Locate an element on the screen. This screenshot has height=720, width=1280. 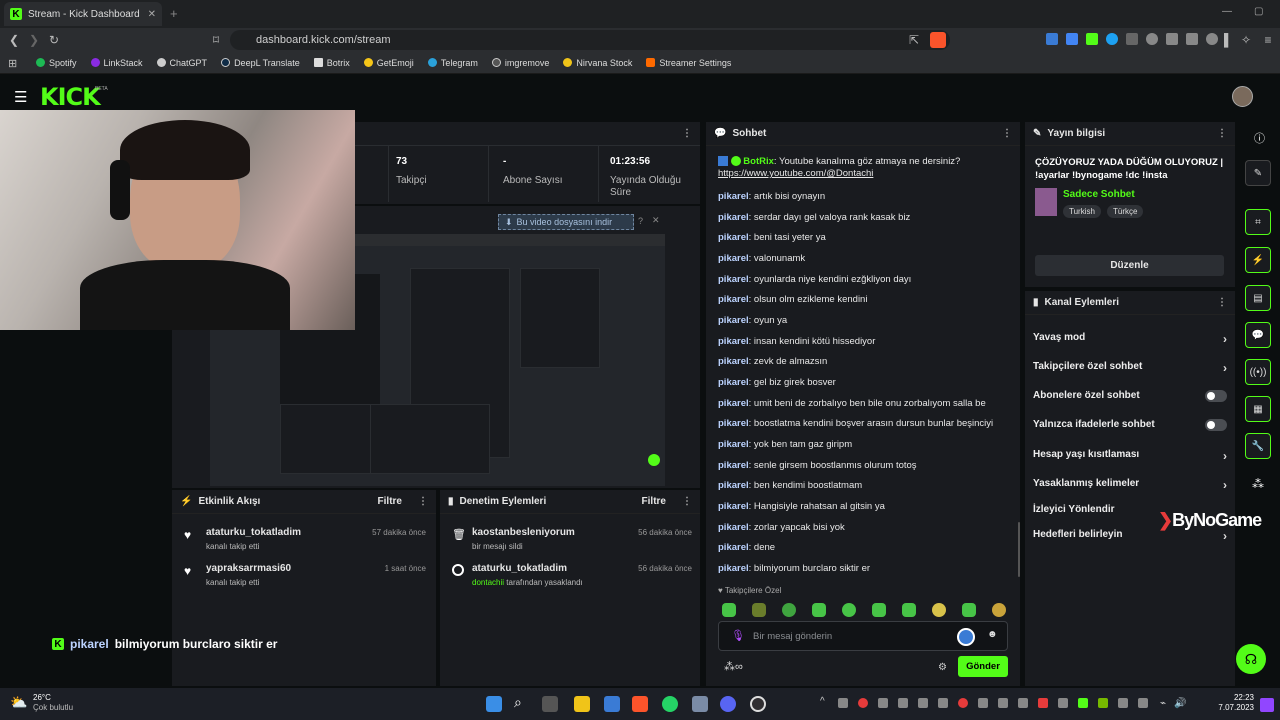
bookmark-imgremove: imgremove is located at coordinates (520, 63).